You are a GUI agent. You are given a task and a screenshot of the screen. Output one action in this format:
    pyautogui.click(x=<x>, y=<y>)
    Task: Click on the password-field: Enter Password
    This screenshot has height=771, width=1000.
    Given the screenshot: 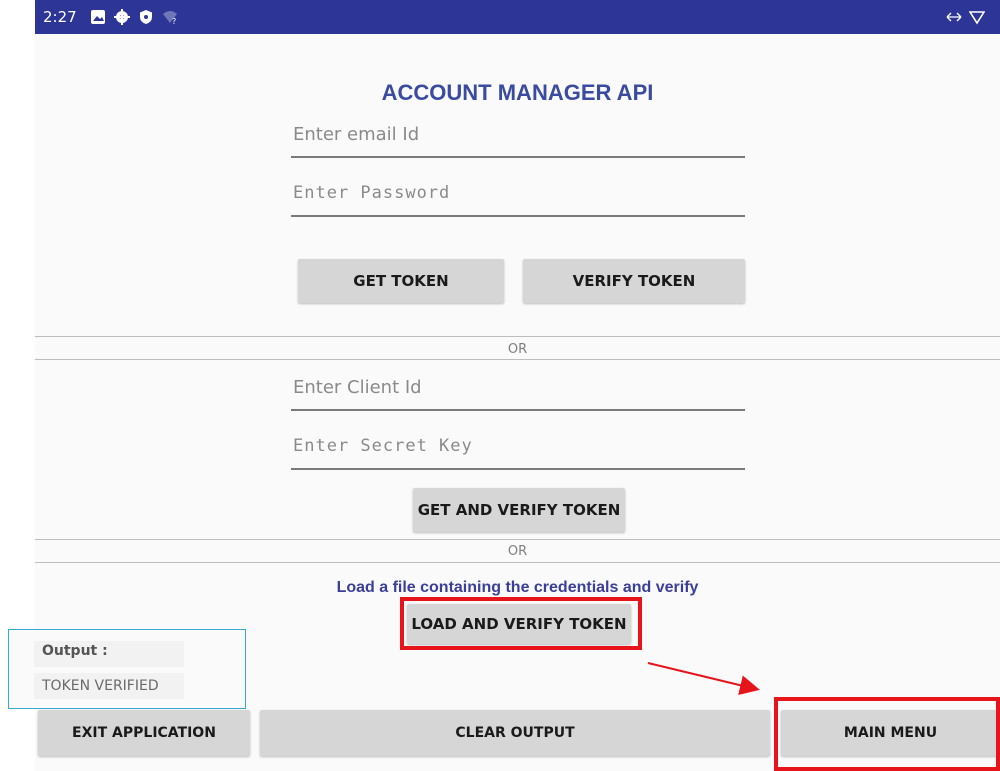 What is the action you would take?
    pyautogui.click(x=518, y=197)
    